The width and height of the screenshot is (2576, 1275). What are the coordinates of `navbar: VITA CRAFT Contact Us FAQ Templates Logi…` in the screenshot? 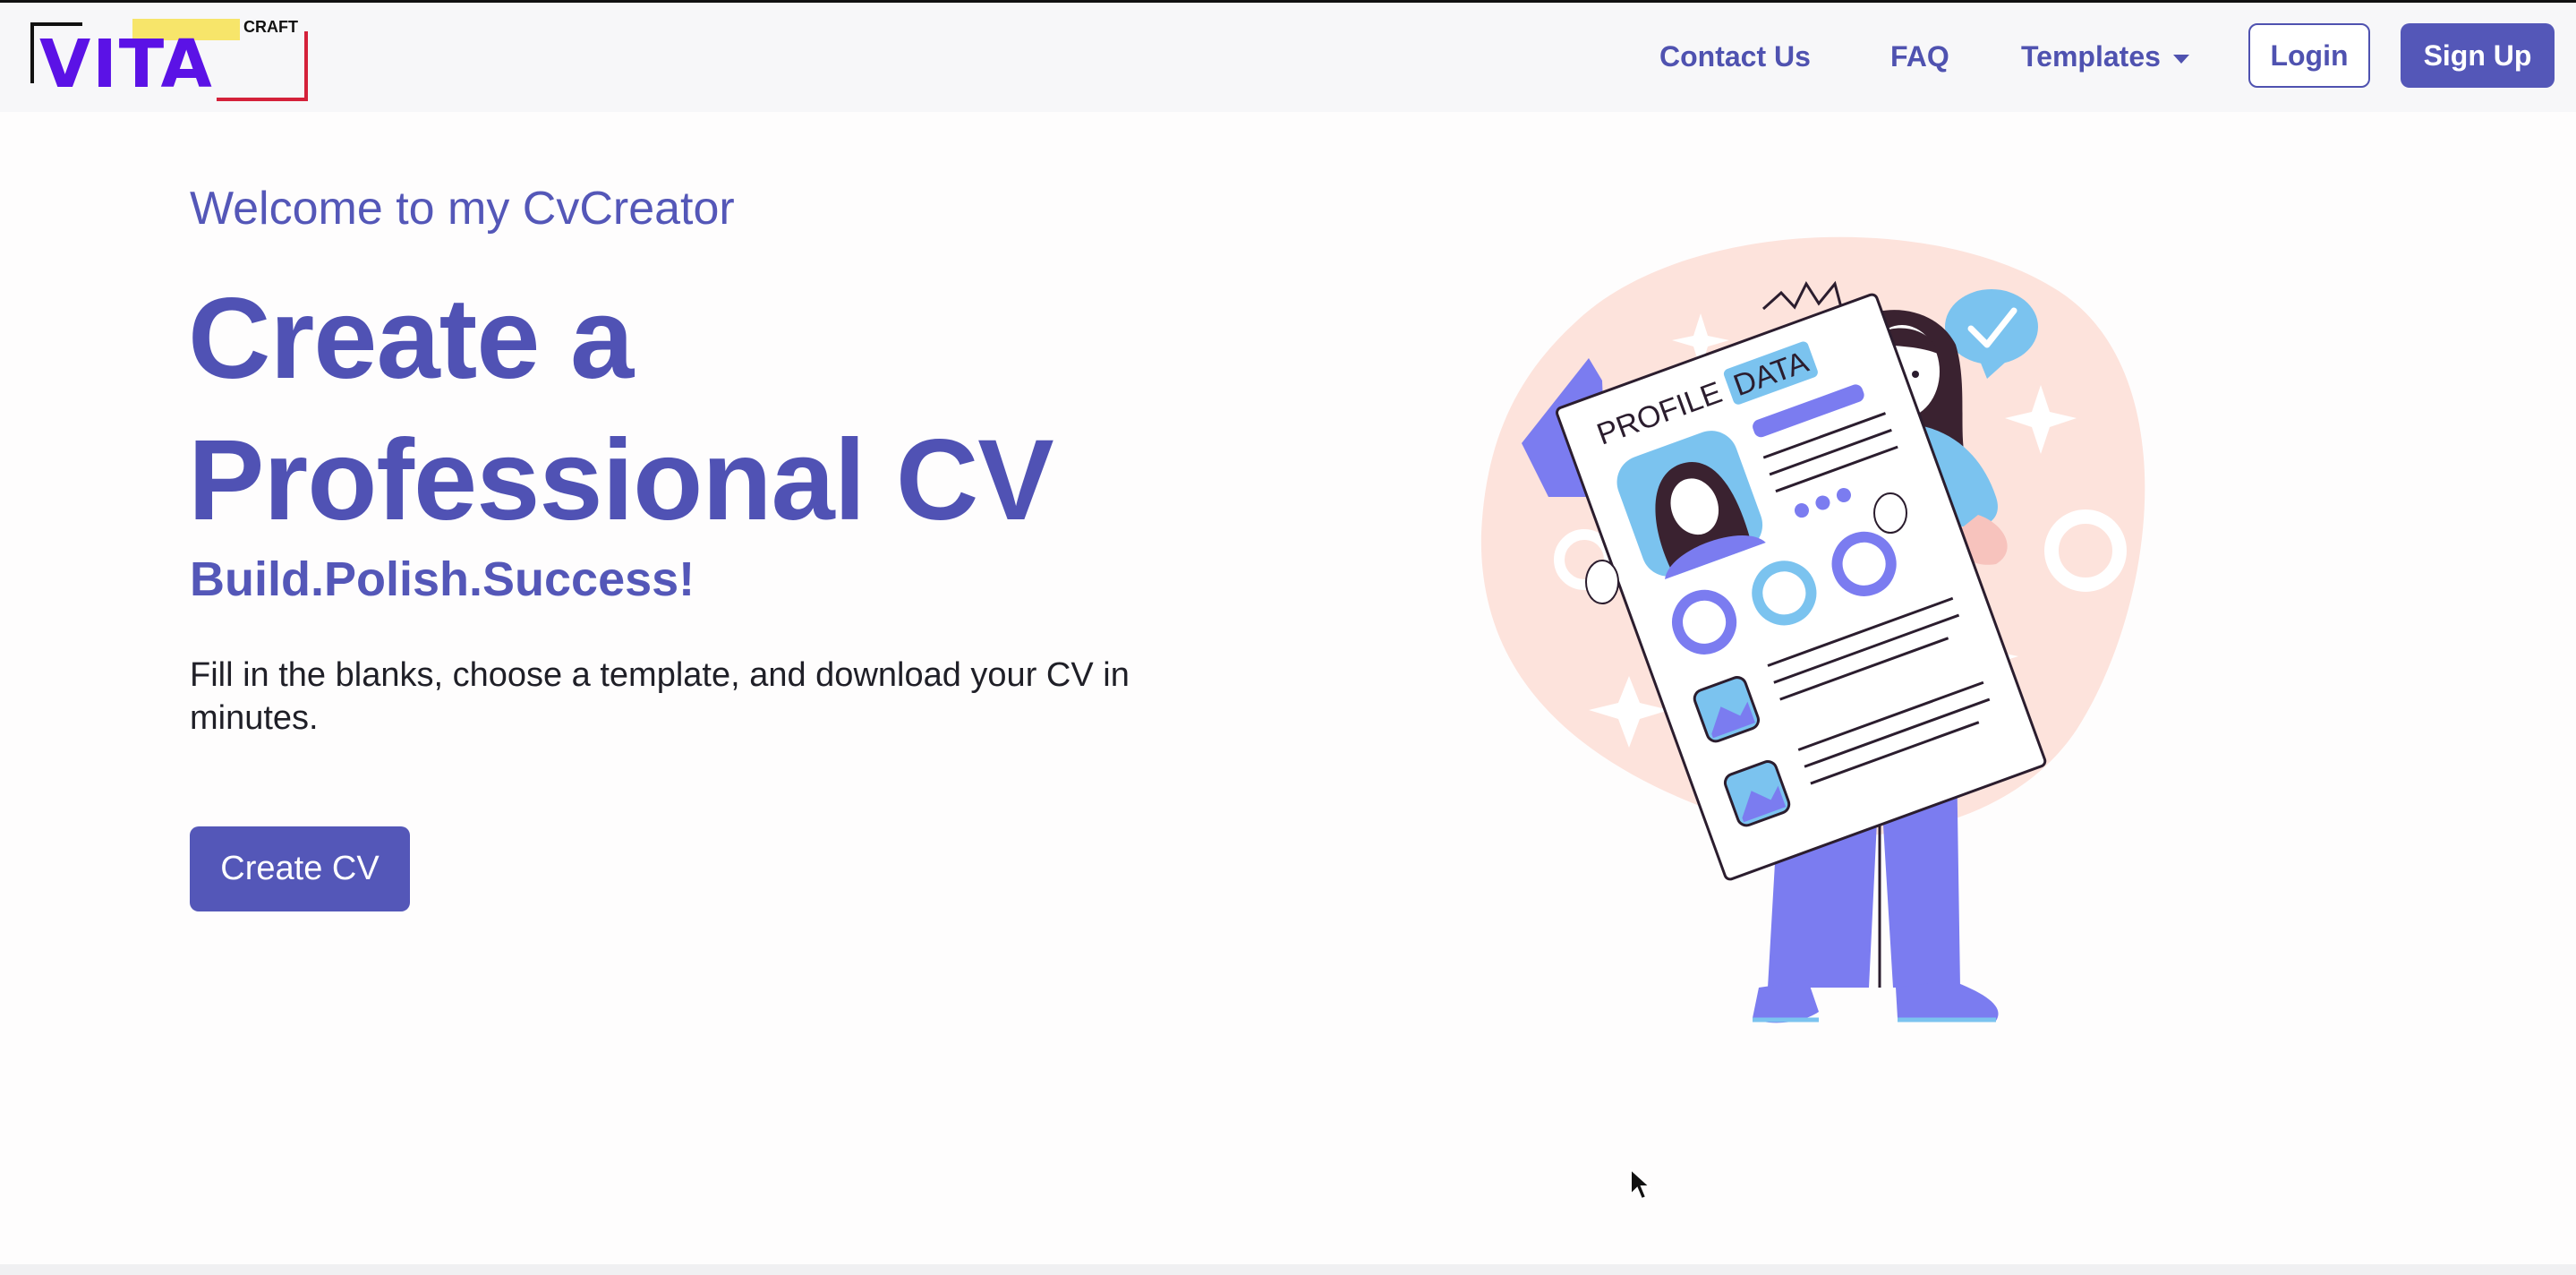 It's located at (1288, 57).